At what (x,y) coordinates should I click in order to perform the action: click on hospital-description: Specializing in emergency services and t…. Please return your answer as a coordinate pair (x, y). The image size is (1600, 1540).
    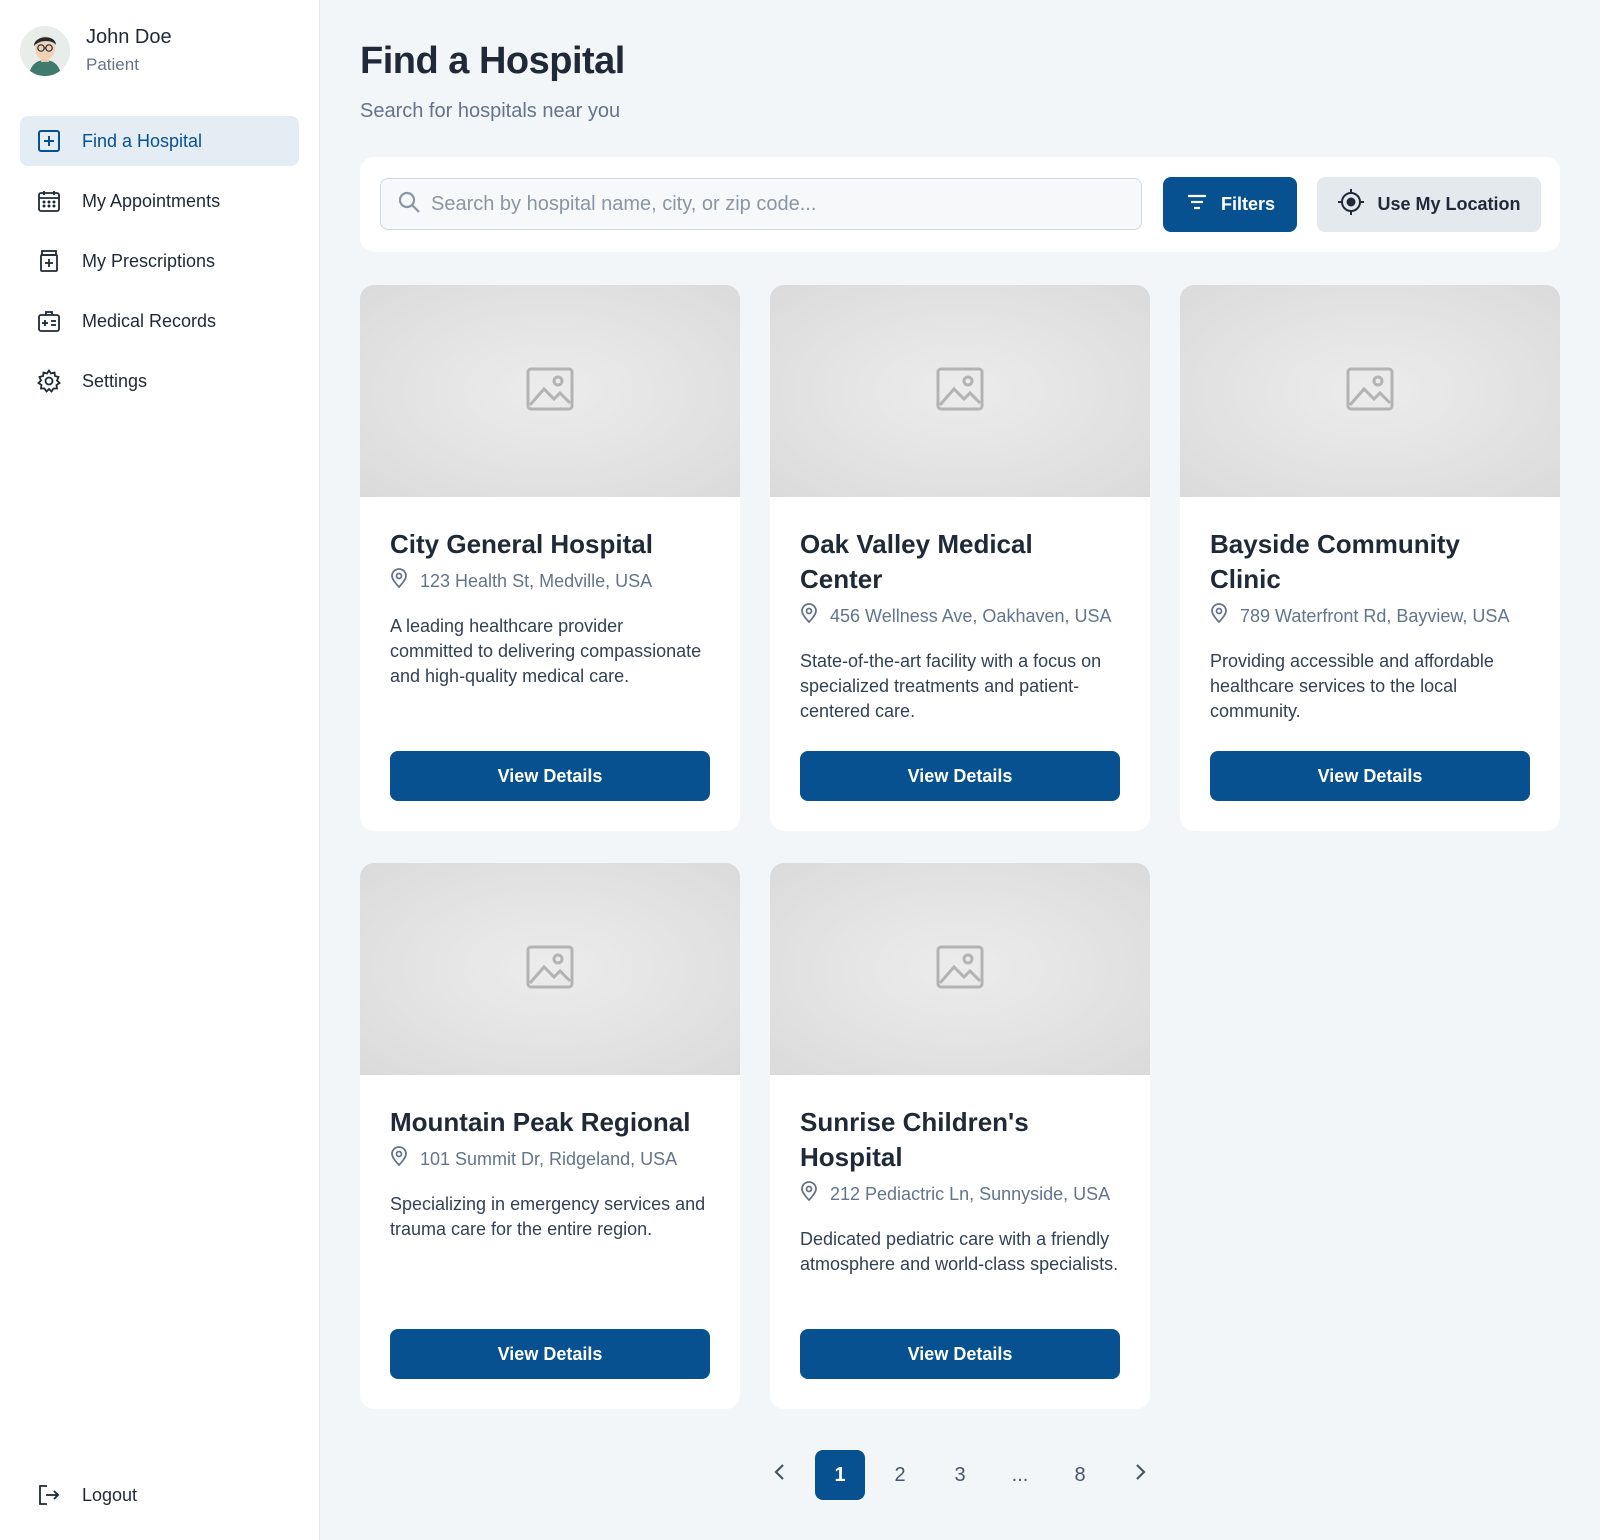
    Looking at the image, I should click on (548, 1216).